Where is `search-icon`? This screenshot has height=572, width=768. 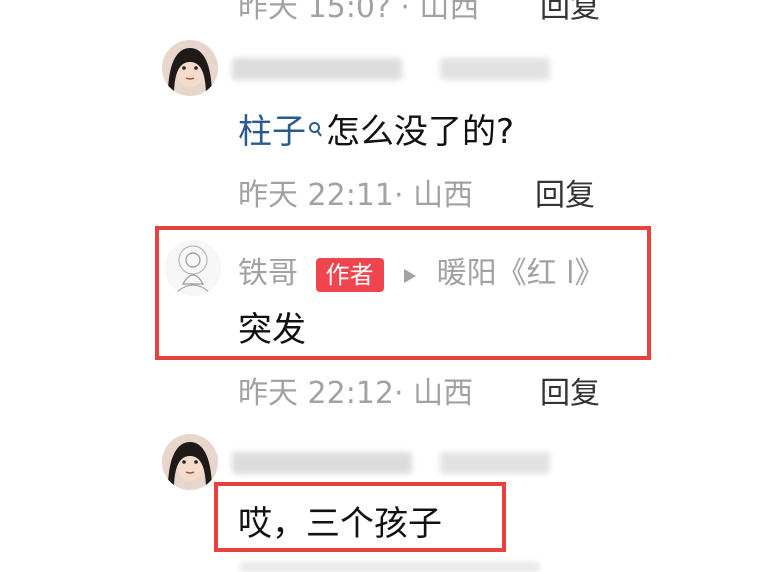
search-icon is located at coordinates (316, 128).